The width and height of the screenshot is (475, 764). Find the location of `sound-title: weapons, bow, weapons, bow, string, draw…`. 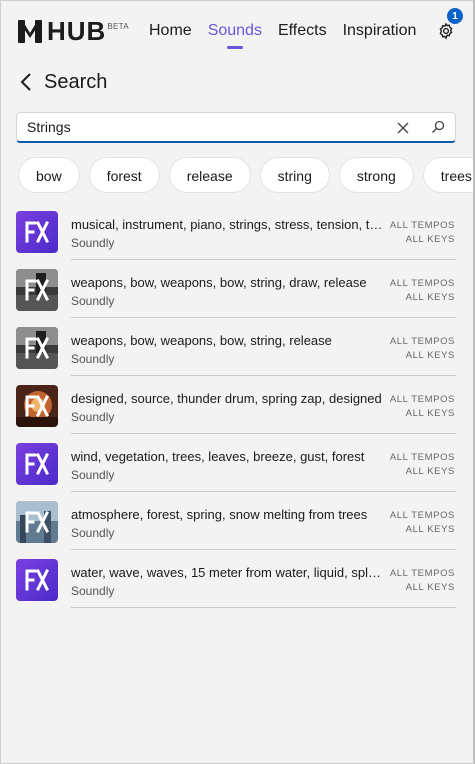

sound-title: weapons, bow, weapons, bow, string, draw… is located at coordinates (219, 282).